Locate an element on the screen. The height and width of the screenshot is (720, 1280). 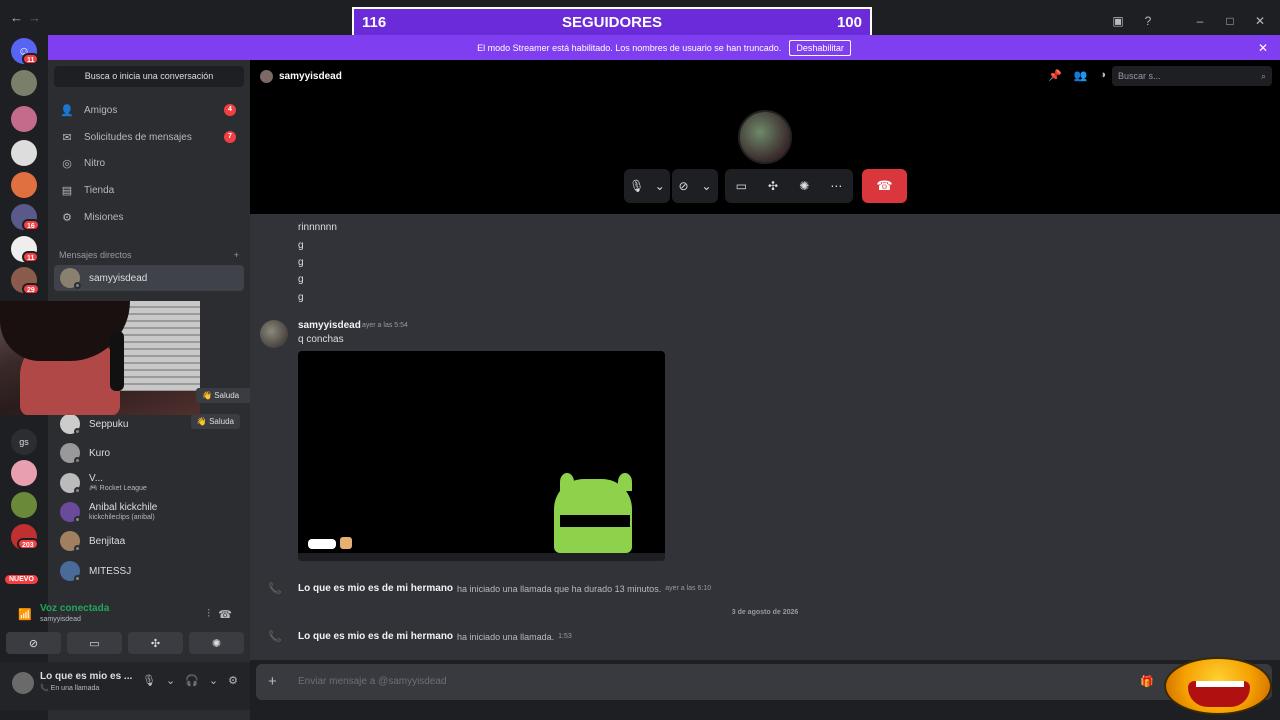
hangup-icon: ☎ is located at coordinates (884, 185).